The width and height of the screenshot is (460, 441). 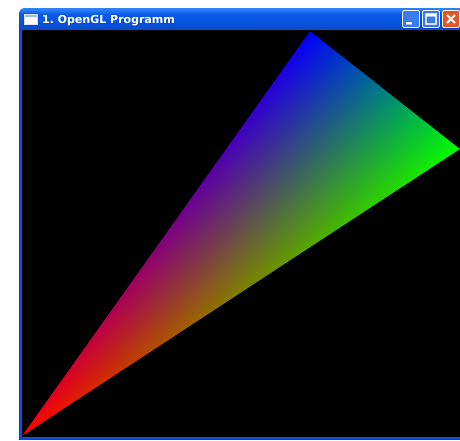 What do you see at coordinates (411, 19) in the screenshot?
I see `minimize-button` at bounding box center [411, 19].